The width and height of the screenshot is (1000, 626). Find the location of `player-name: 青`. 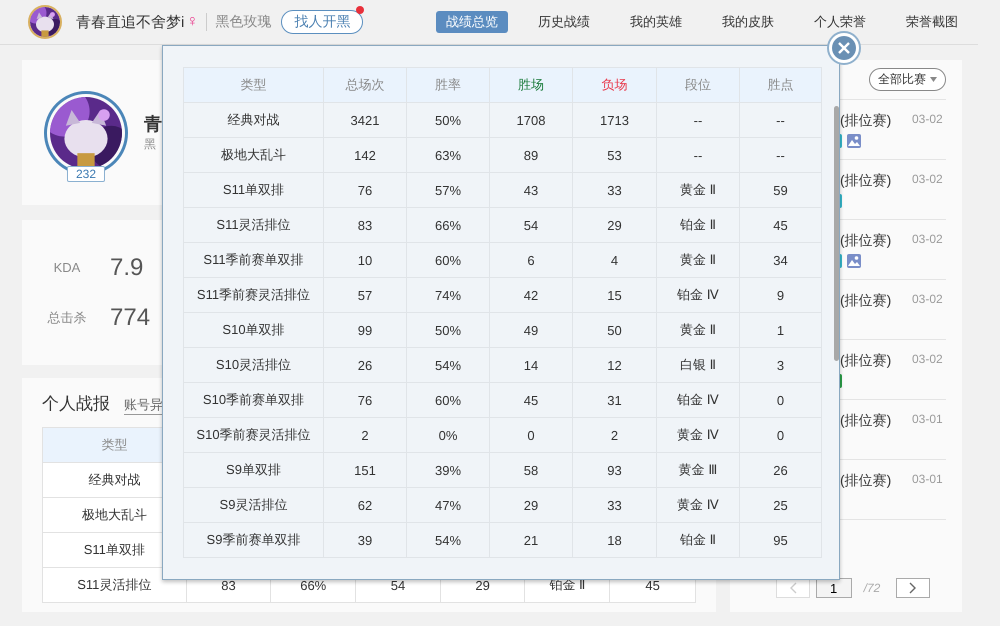

player-name: 青 is located at coordinates (153, 124).